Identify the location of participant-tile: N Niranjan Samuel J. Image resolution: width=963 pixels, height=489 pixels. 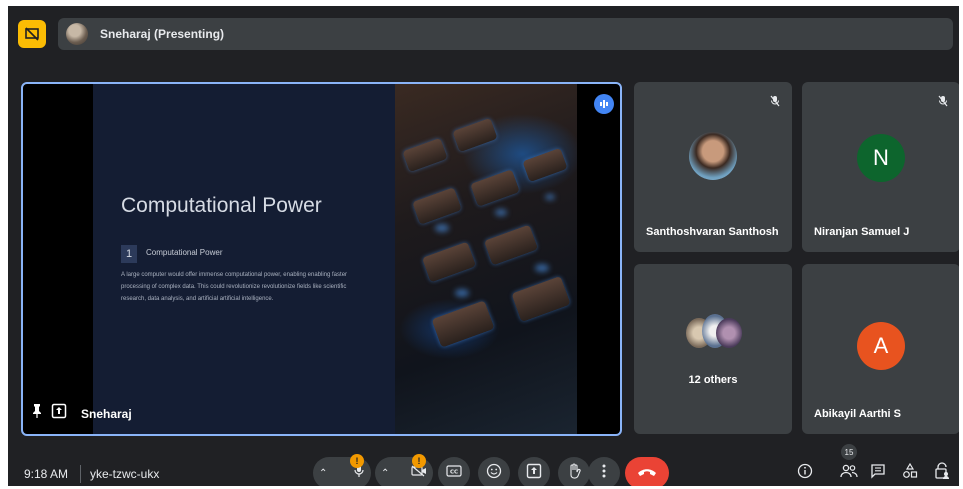
(880, 167).